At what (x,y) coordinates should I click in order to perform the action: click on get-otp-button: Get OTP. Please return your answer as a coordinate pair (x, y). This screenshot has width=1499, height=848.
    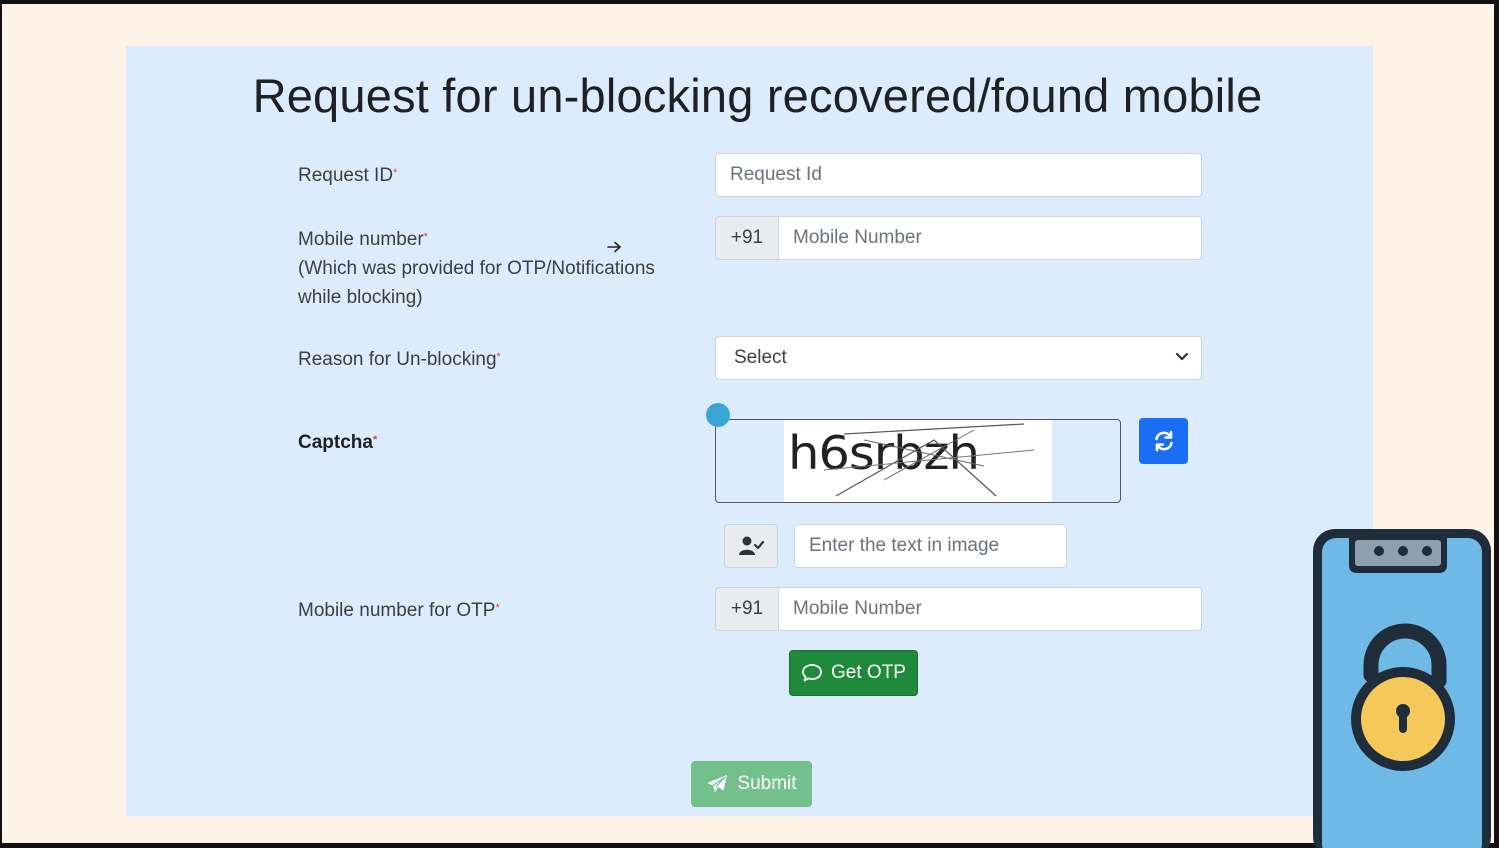
    Looking at the image, I should click on (853, 673).